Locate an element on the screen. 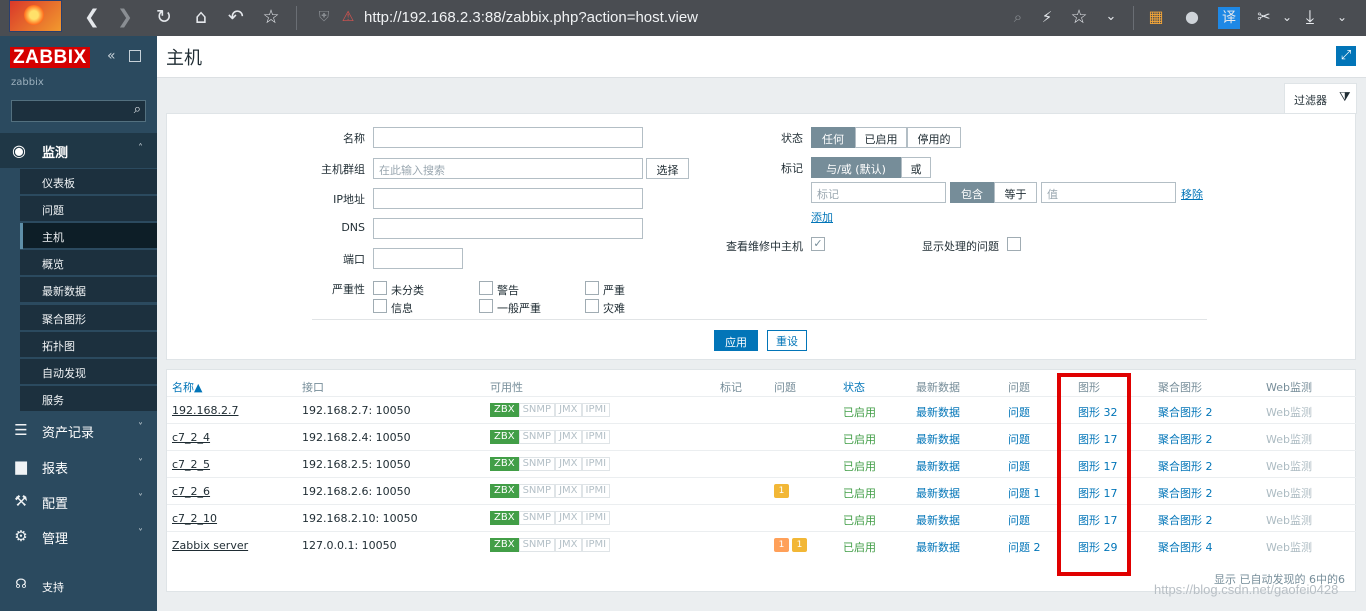 The image size is (1366, 611). download-icon: ⤓ is located at coordinates (1310, 18).